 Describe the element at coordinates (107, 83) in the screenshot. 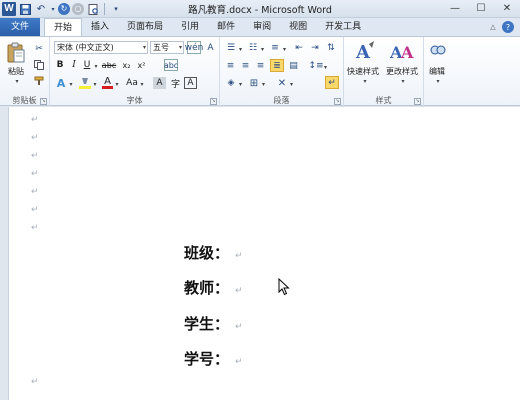

I see `font-color-icon: A` at that location.